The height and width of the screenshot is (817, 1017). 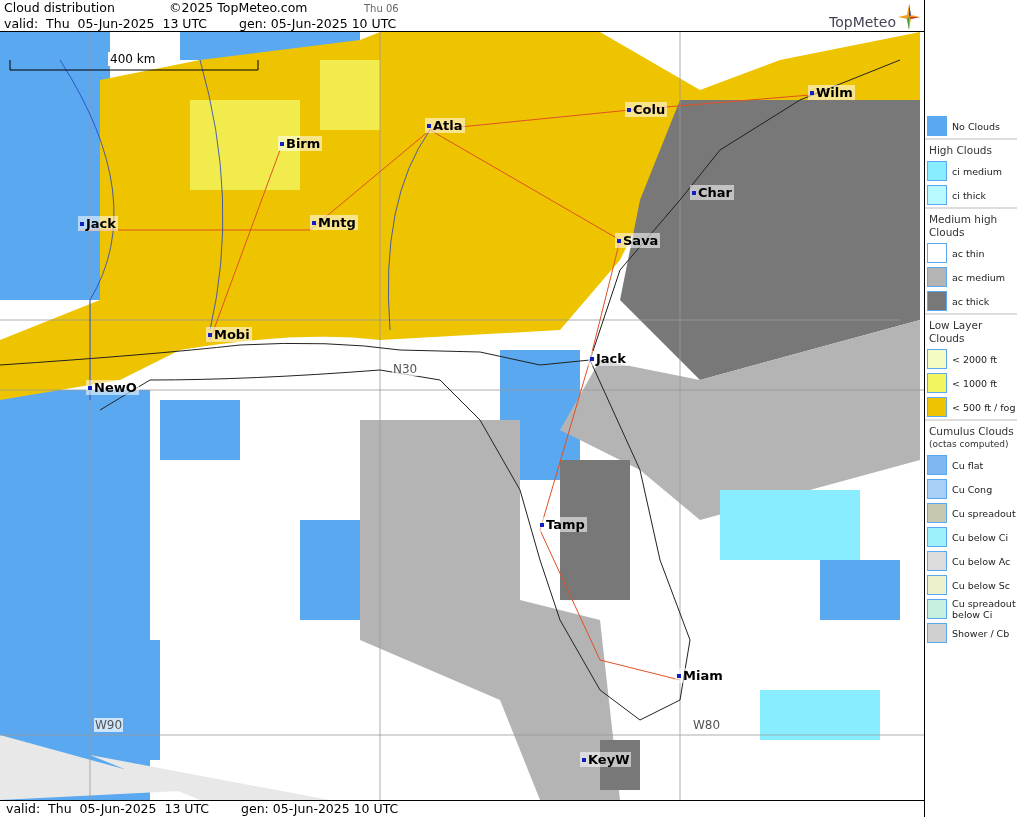 What do you see at coordinates (961, 150) in the screenshot?
I see `legend-heading: High Clouds` at bounding box center [961, 150].